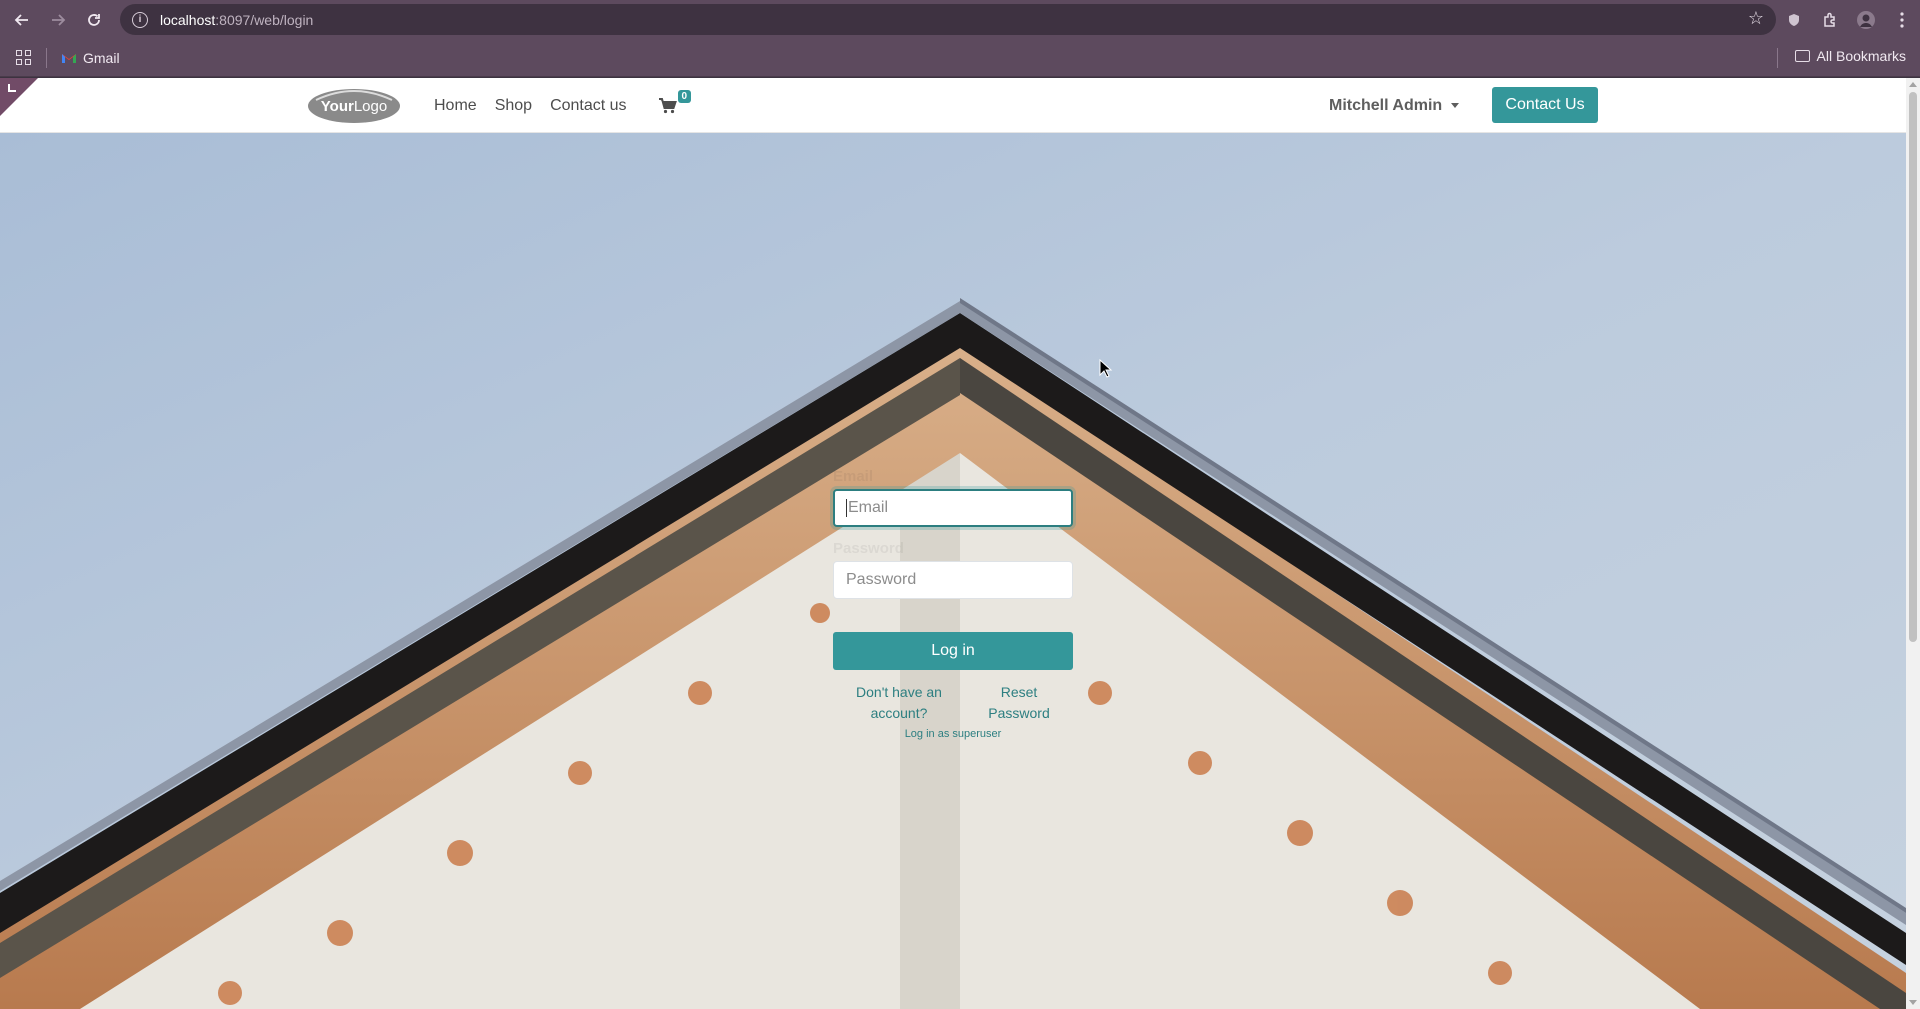  I want to click on login-button: Log in, so click(953, 651).